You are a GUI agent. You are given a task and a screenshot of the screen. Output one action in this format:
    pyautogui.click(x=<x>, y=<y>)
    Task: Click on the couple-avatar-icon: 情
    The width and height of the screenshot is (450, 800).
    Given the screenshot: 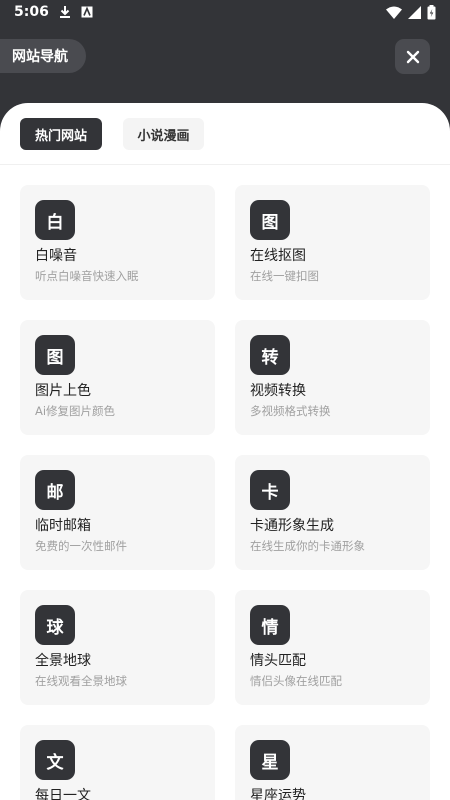 What is the action you would take?
    pyautogui.click(x=270, y=625)
    